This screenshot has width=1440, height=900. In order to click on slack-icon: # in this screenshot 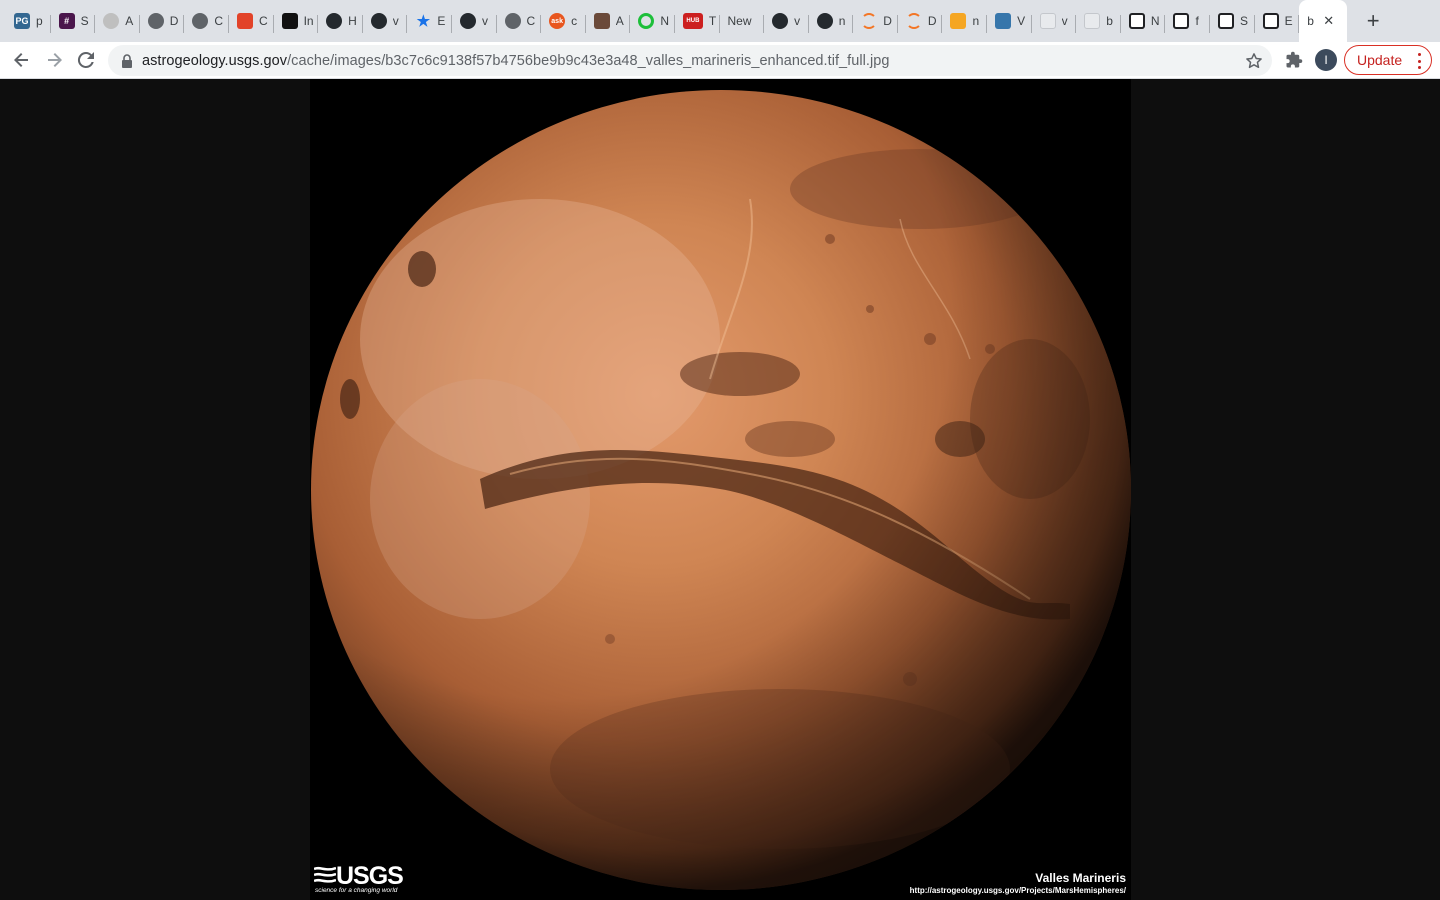, I will do `click(66, 21)`.